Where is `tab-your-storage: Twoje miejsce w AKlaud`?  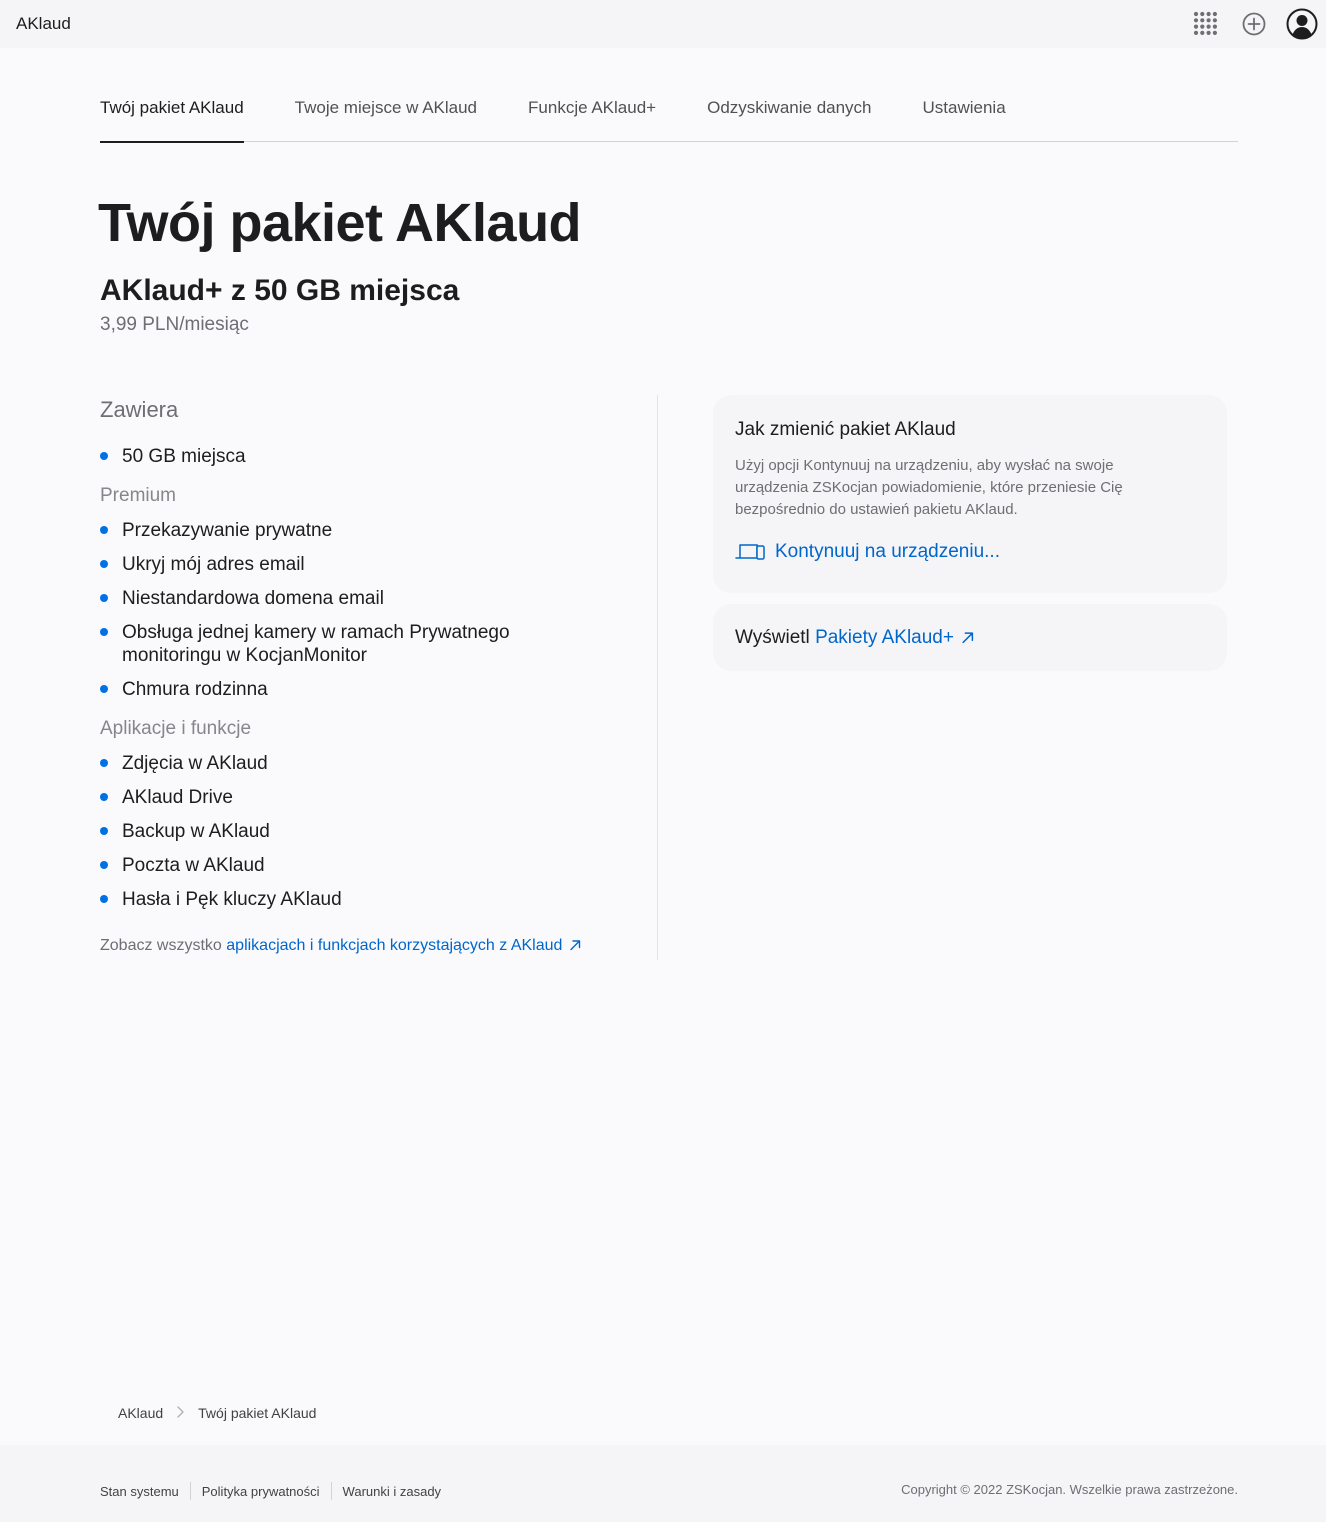
tab-your-storage: Twoje miejsce w AKlaud is located at coordinates (386, 113).